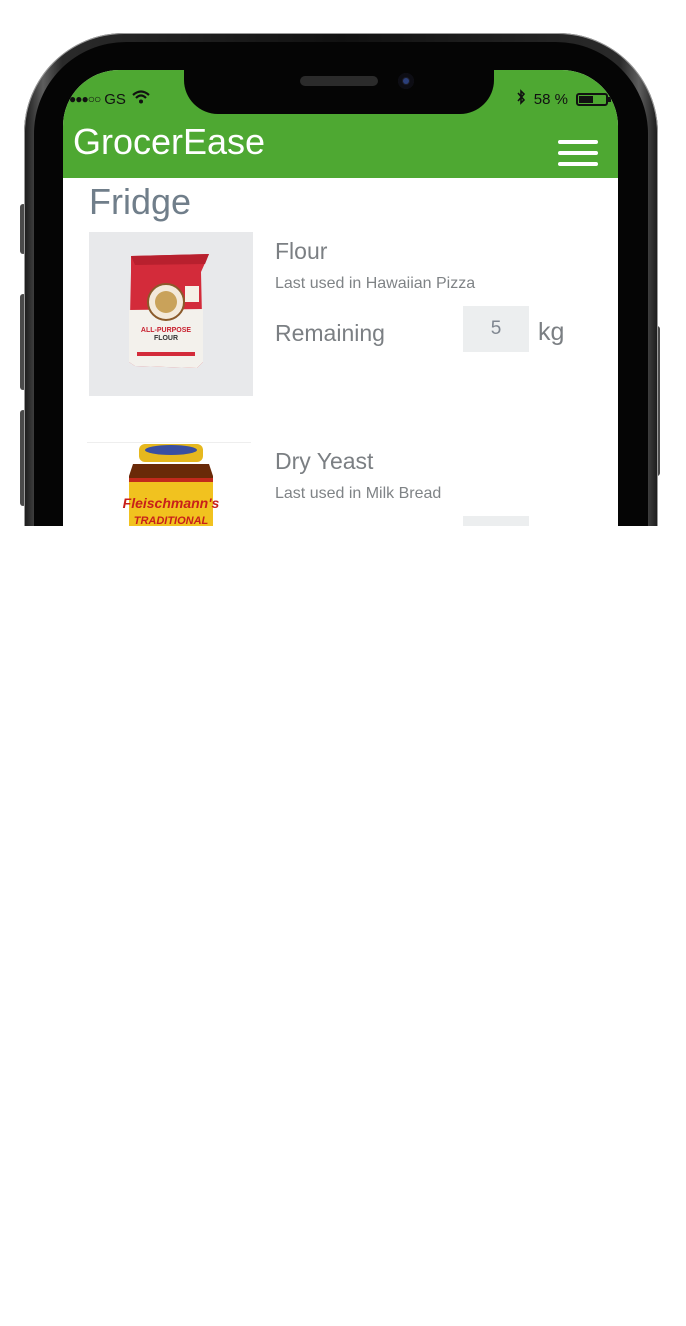 This screenshot has height=1326, width=686. Describe the element at coordinates (171, 520) in the screenshot. I see `yeast-jar-text-2: TRADITIONAL` at that location.